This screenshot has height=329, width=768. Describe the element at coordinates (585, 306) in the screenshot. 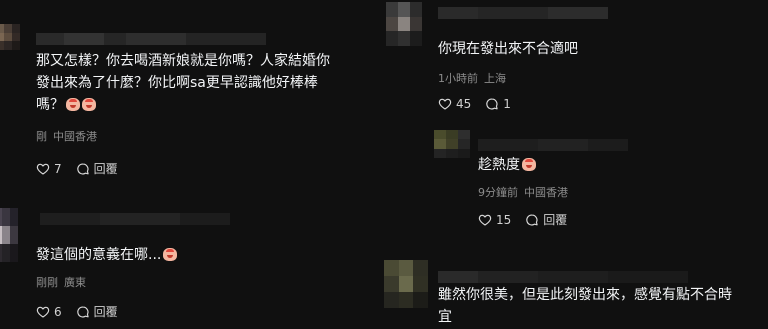

I see `comment-text: 雖然你很美，但是此刻發出來，感覺有點不合時 宜` at that location.